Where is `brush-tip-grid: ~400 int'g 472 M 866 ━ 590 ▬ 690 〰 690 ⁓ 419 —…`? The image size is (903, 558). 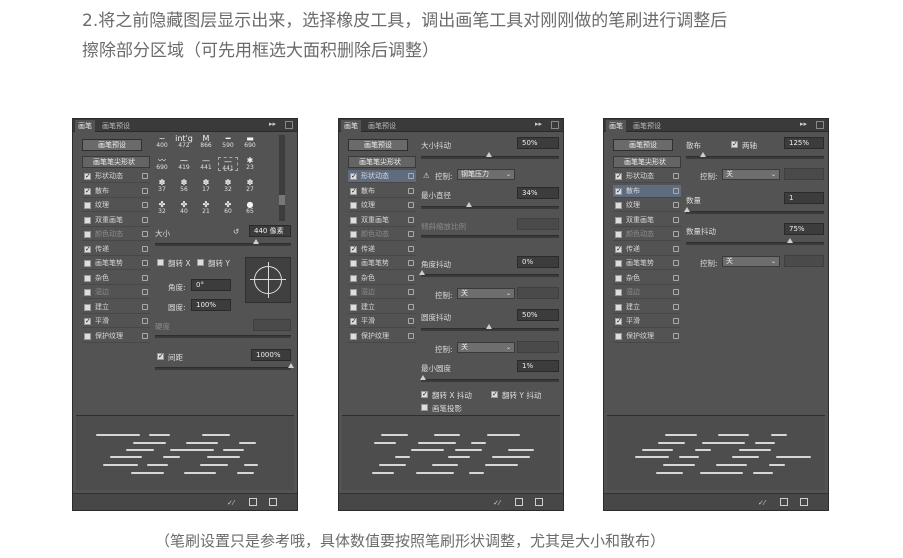
brush-tip-grid: ~400 int'g 472 M 866 ━ 590 ▬ 690 〰 690 ⁓ 419 —… is located at coordinates (211, 178).